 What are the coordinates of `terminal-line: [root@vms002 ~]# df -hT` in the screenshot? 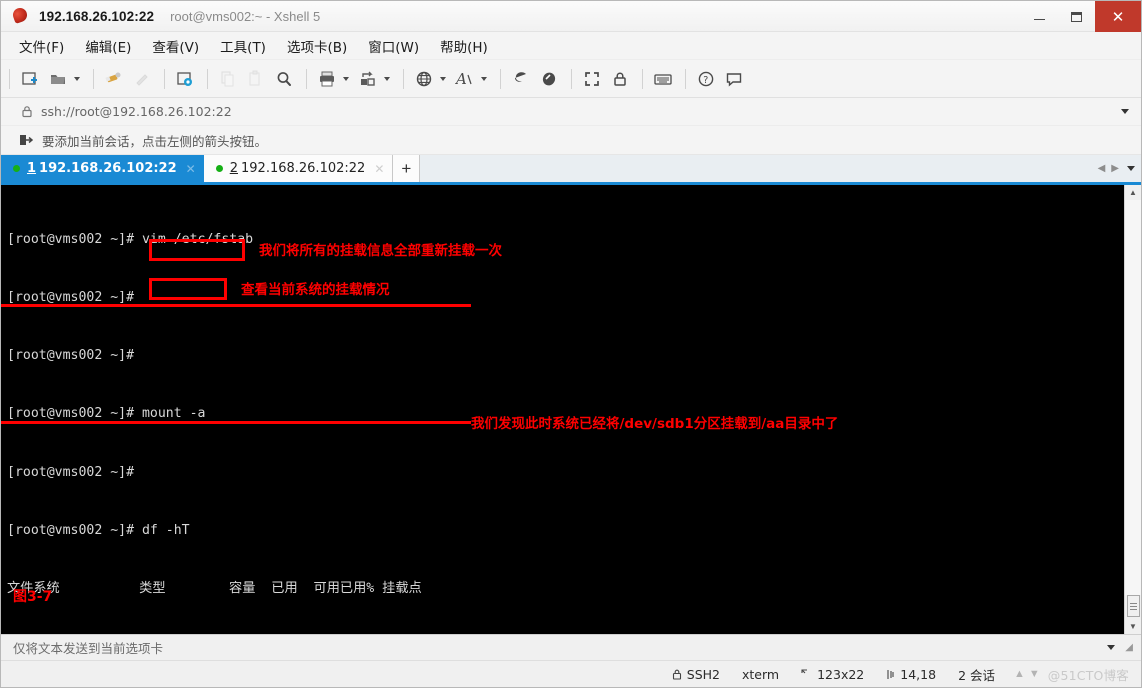 It's located at (98, 530).